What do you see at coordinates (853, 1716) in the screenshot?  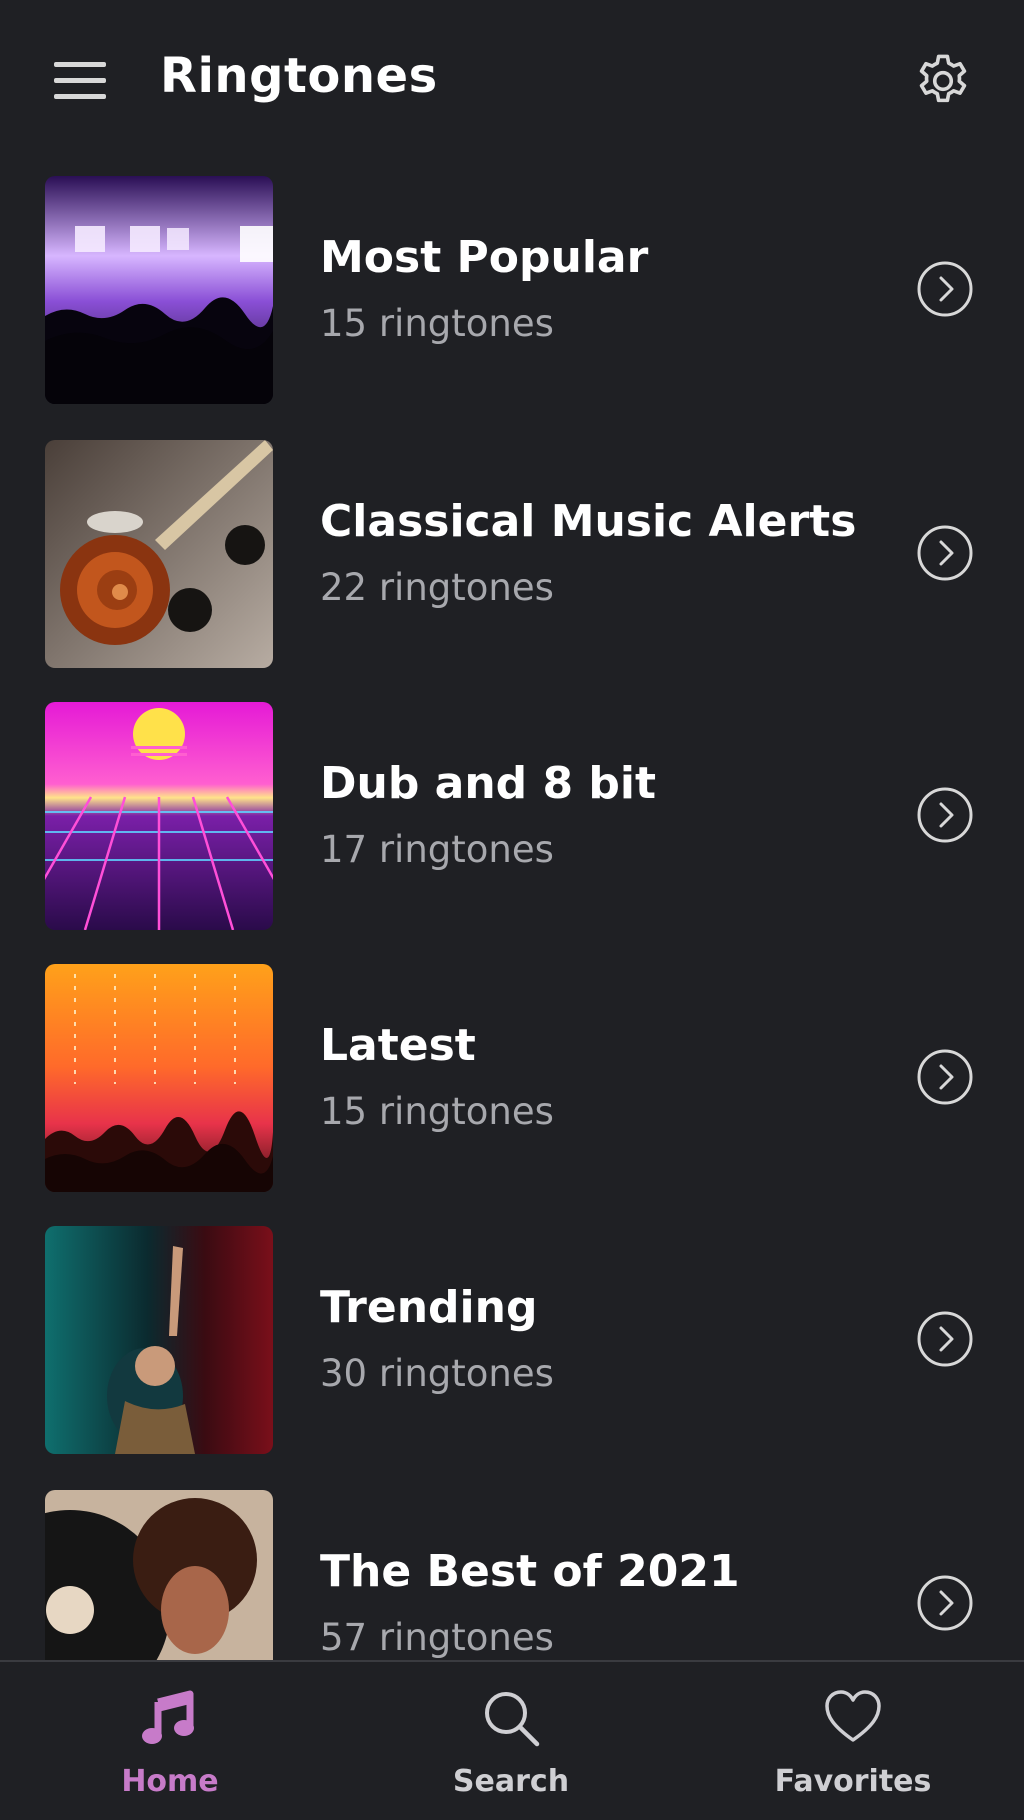 I see `heart-icon` at bounding box center [853, 1716].